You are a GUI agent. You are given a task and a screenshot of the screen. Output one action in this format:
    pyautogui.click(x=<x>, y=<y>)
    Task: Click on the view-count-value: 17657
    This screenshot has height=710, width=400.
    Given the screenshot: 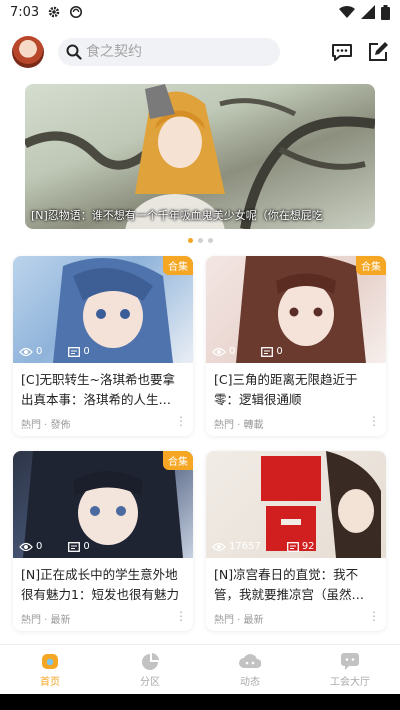 What is the action you would take?
    pyautogui.click(x=245, y=546)
    